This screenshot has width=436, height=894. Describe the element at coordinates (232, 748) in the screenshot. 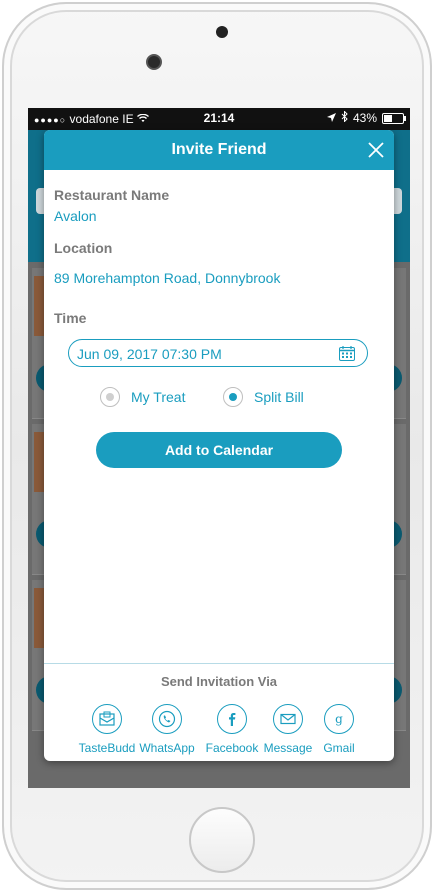

I see `share-label: Facebook` at that location.